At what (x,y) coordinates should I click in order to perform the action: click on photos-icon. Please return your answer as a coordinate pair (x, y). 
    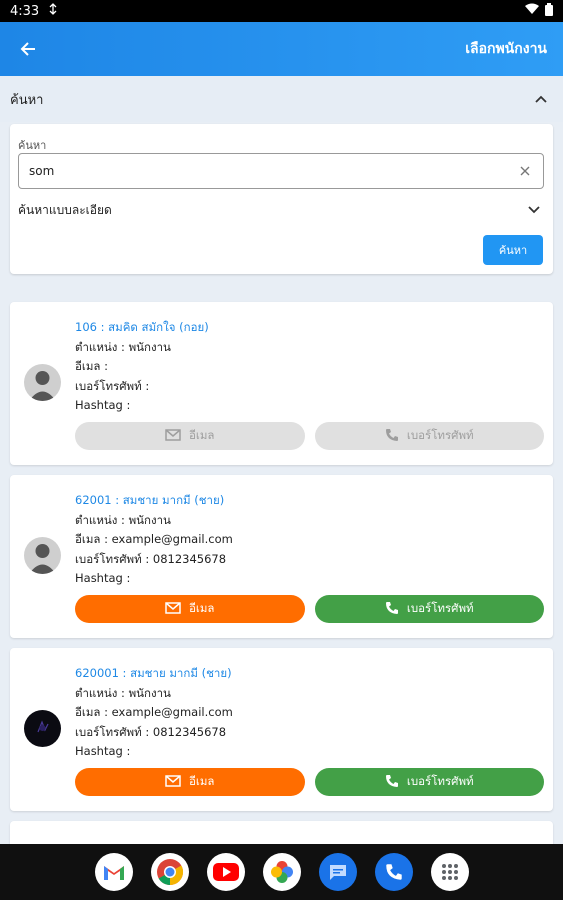
    Looking at the image, I should click on (281, 872).